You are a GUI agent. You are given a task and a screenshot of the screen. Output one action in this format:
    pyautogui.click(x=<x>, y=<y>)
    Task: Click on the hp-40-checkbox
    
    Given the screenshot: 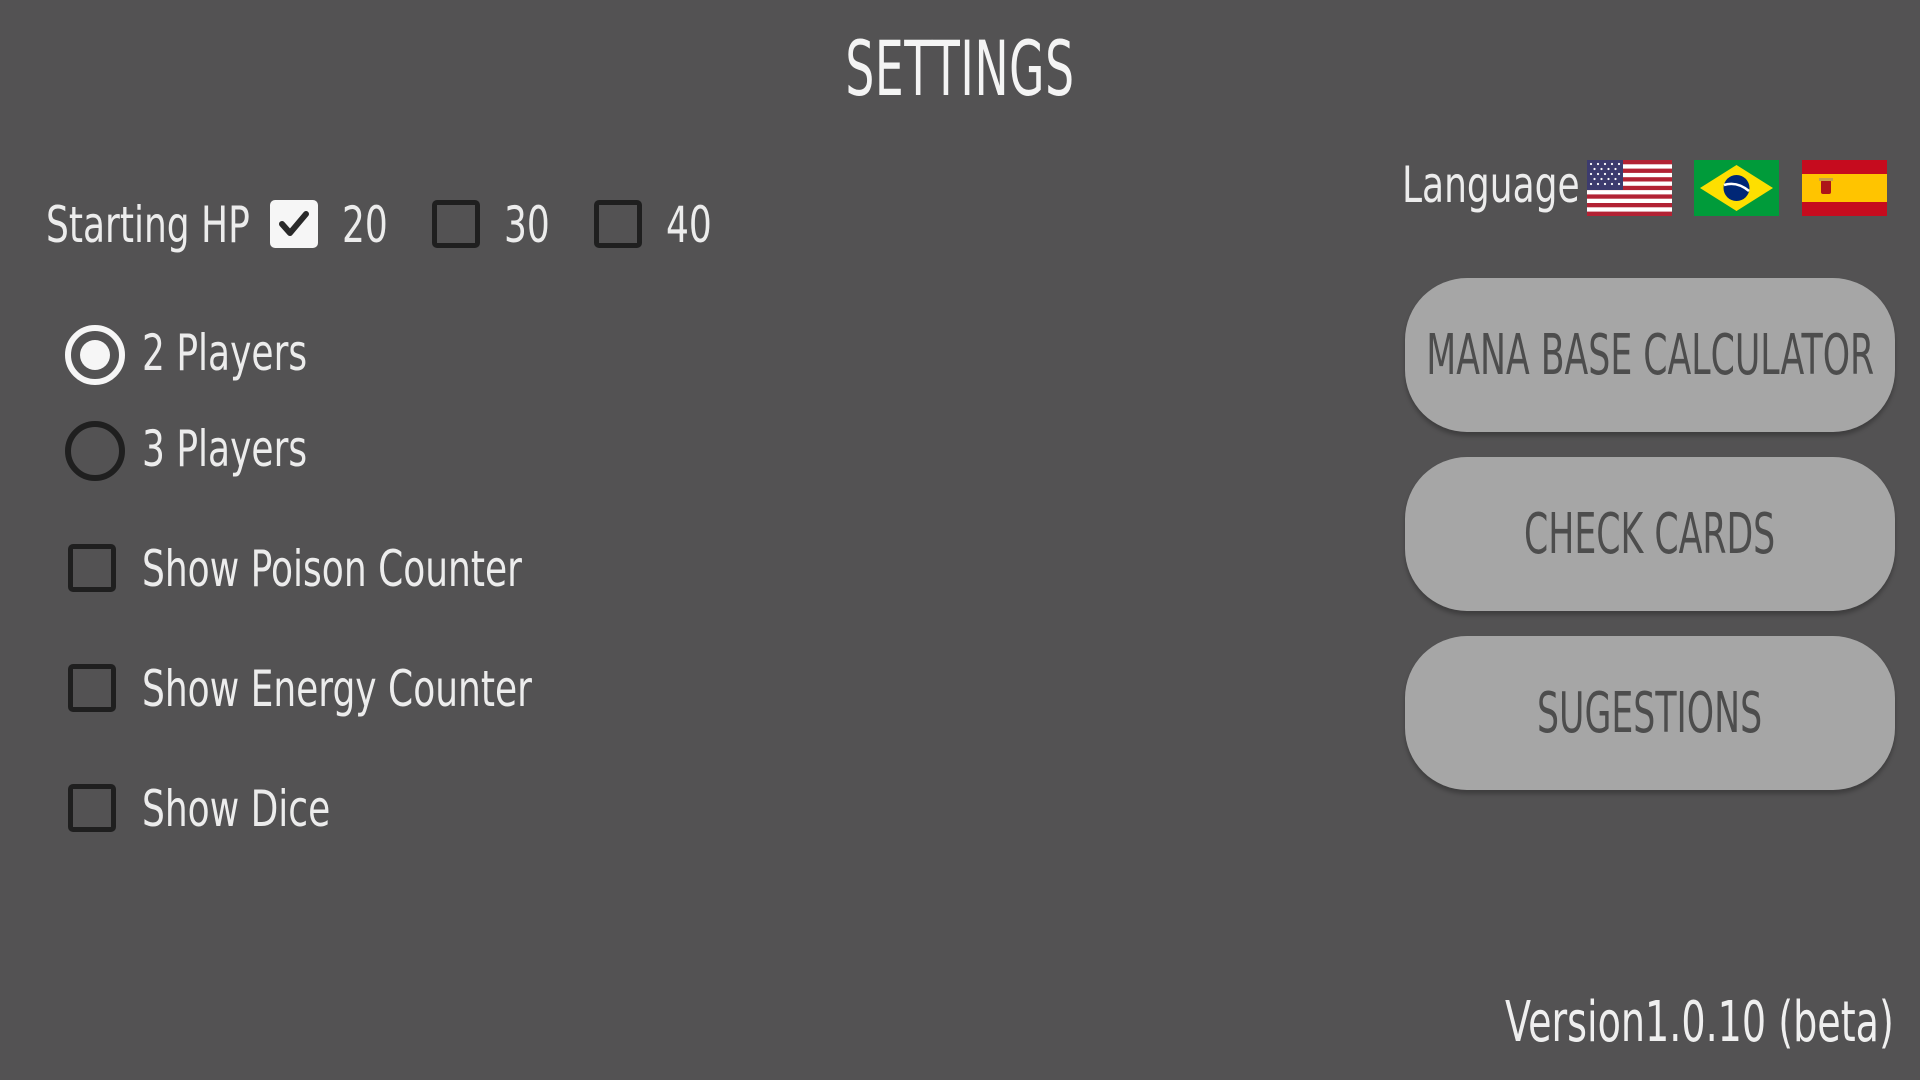 What is the action you would take?
    pyautogui.click(x=618, y=224)
    